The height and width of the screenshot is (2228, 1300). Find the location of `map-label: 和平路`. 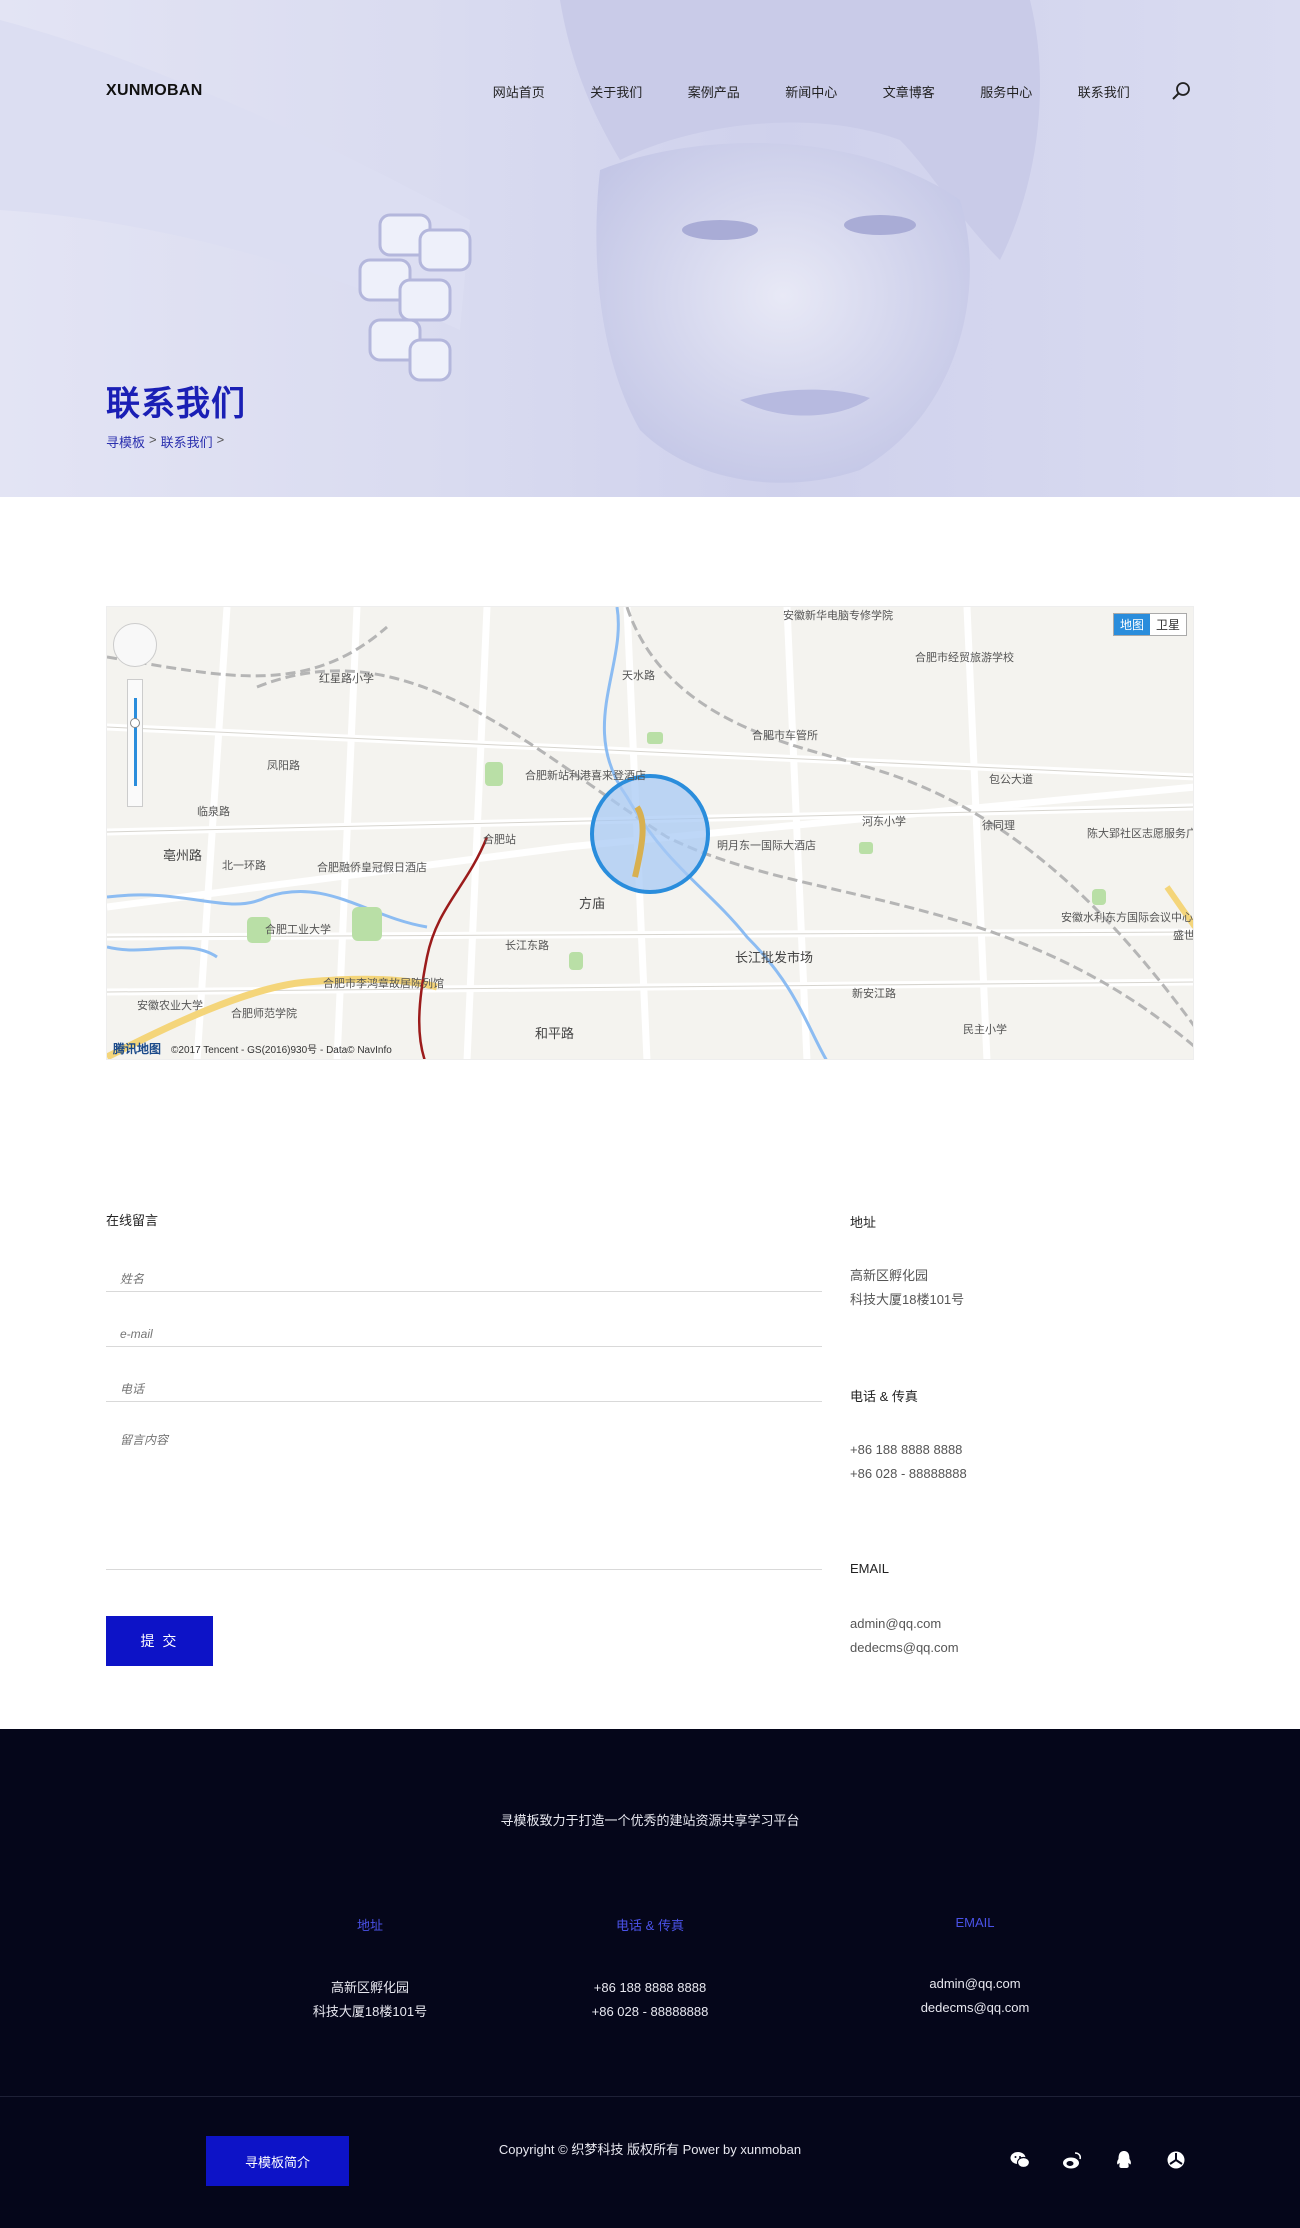

map-label: 和平路 is located at coordinates (555, 1033).